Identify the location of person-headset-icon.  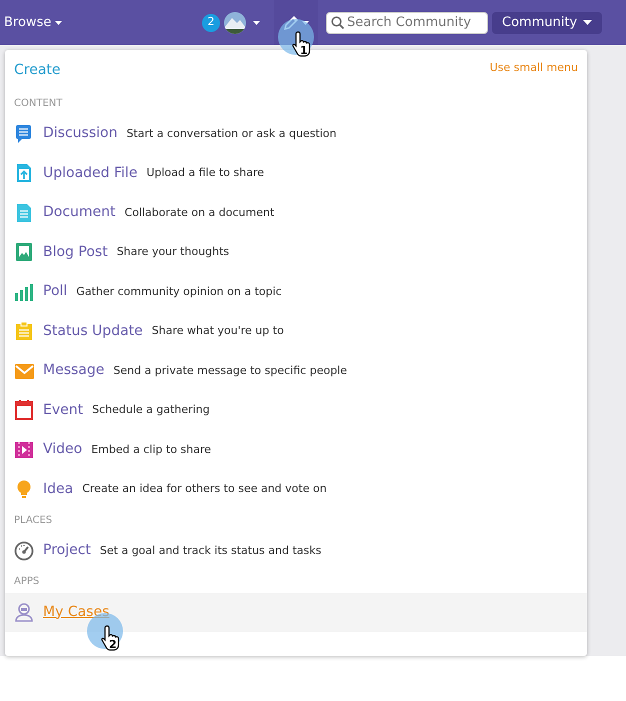
(24, 612).